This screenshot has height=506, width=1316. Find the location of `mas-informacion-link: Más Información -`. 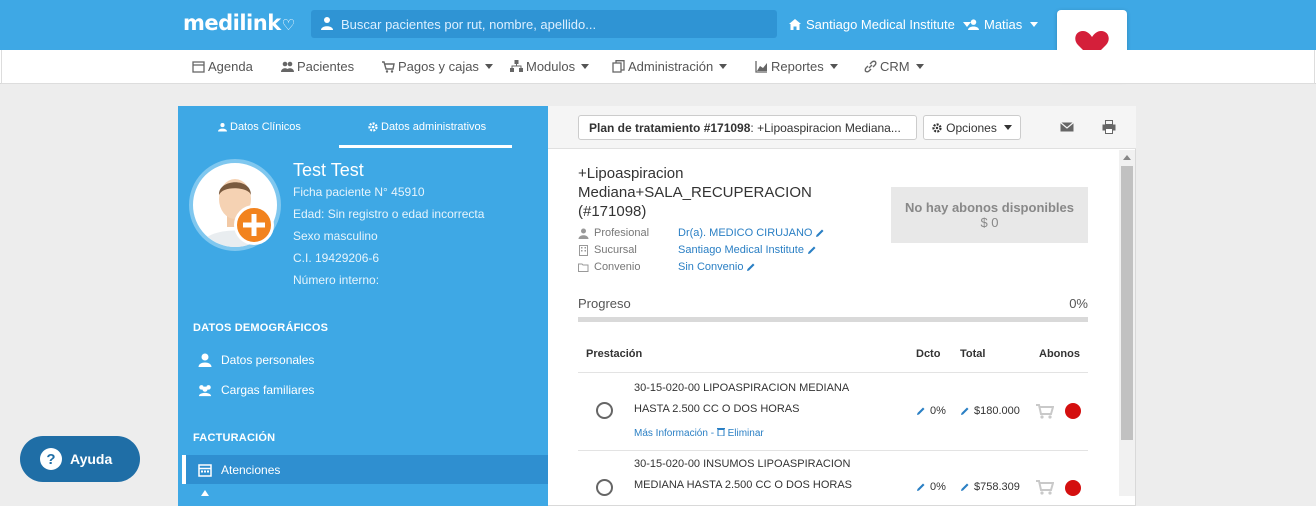

mas-informacion-link: Más Información - is located at coordinates (675, 433).